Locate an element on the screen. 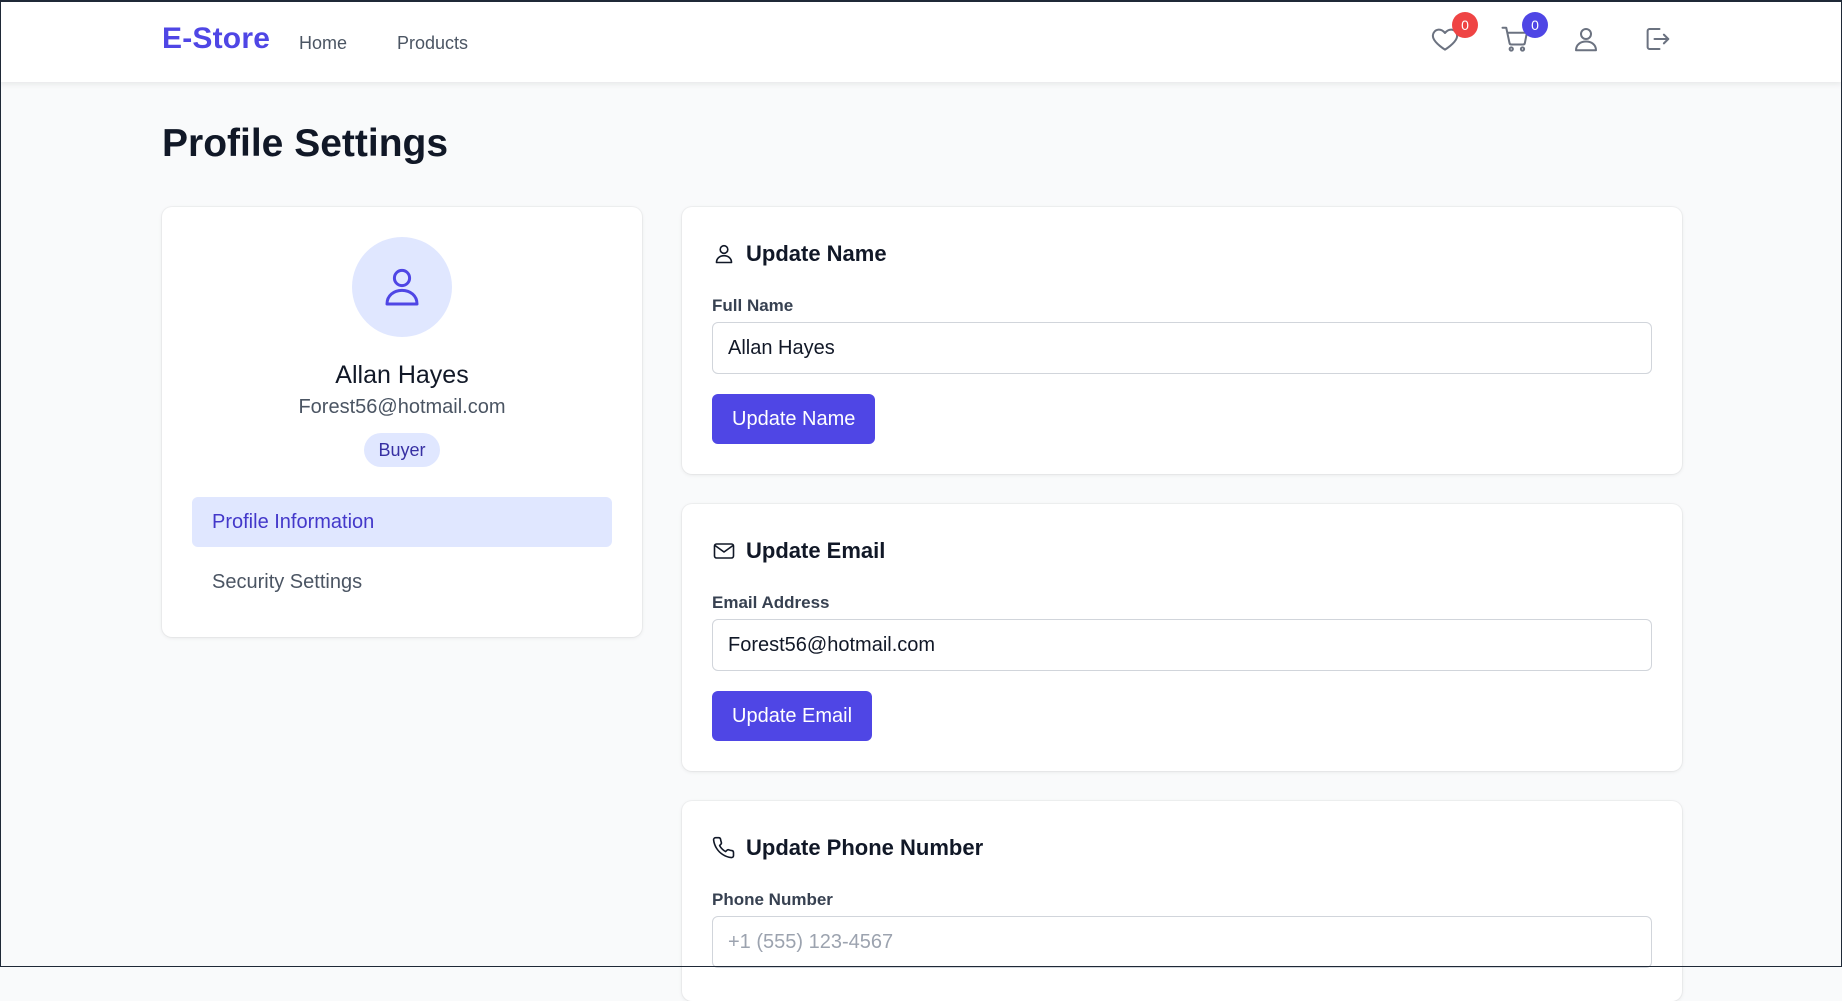  full-name-input is located at coordinates (1182, 348).